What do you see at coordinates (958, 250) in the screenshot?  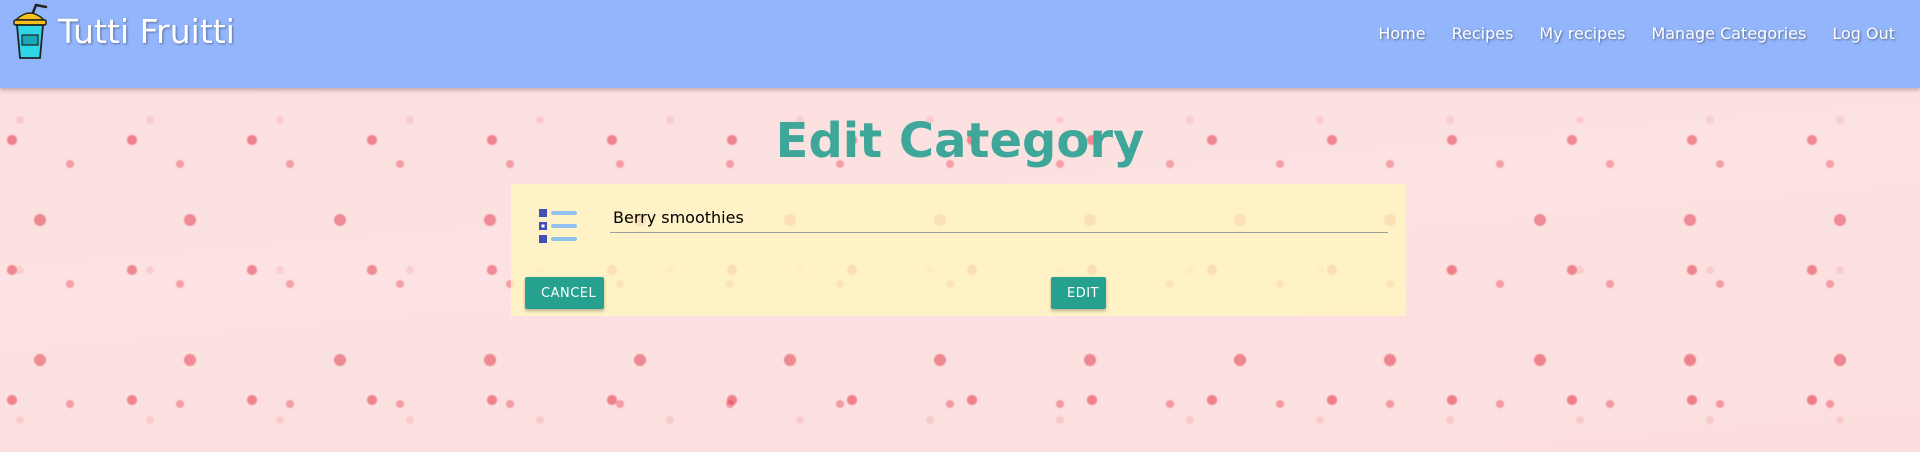 I see `edit-category-form: Cancel Edit` at bounding box center [958, 250].